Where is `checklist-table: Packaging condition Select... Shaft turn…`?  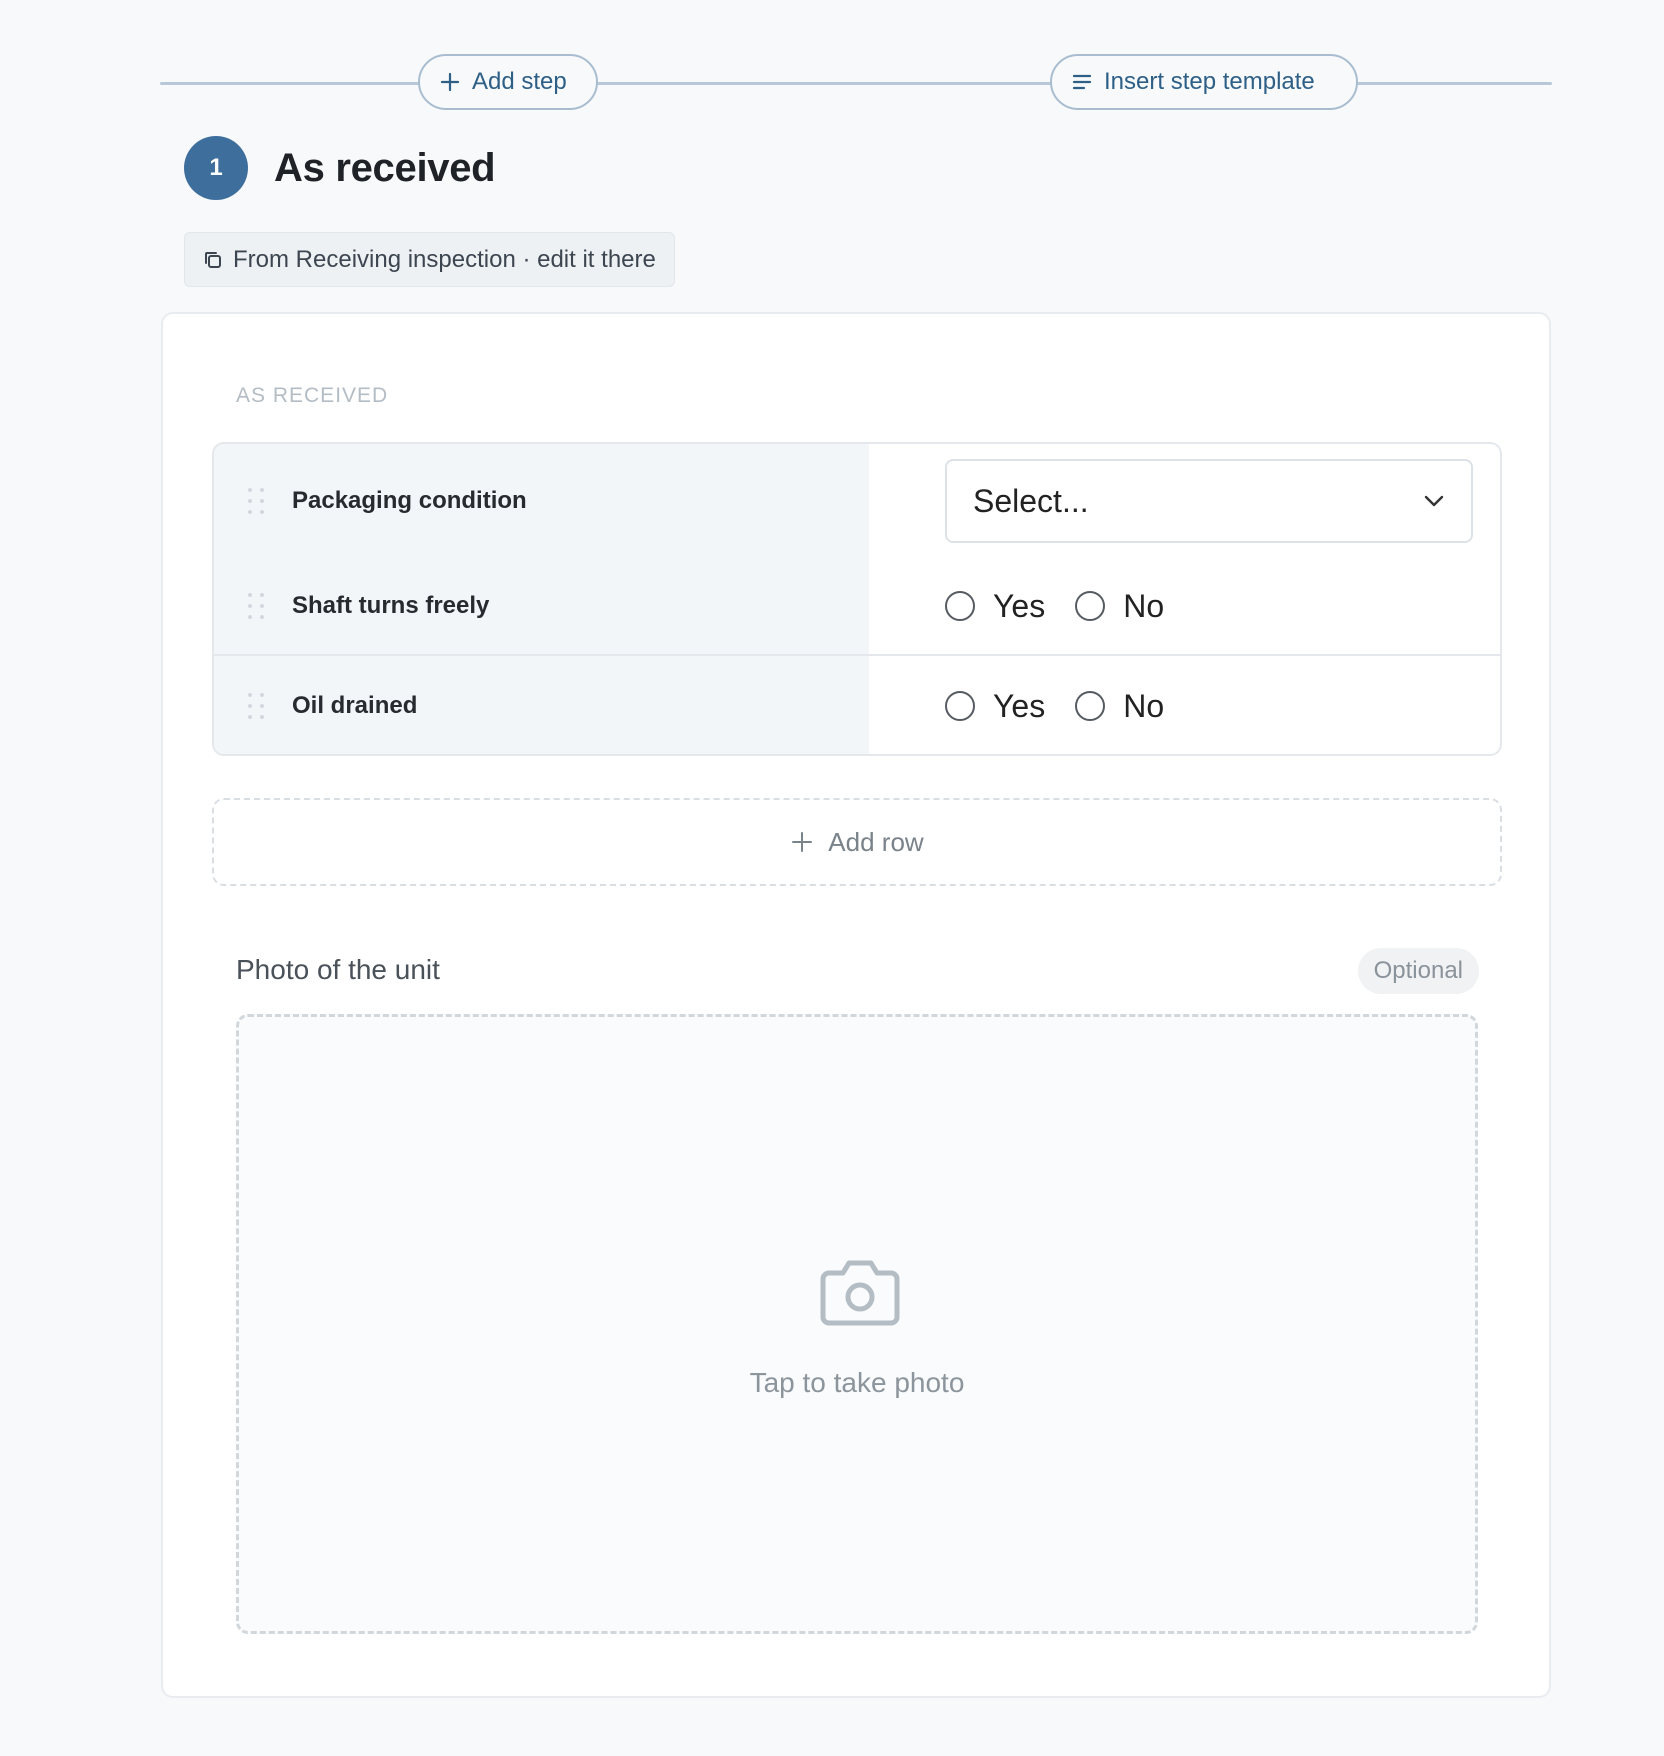
checklist-table: Packaging condition Select... Shaft turn… is located at coordinates (857, 599).